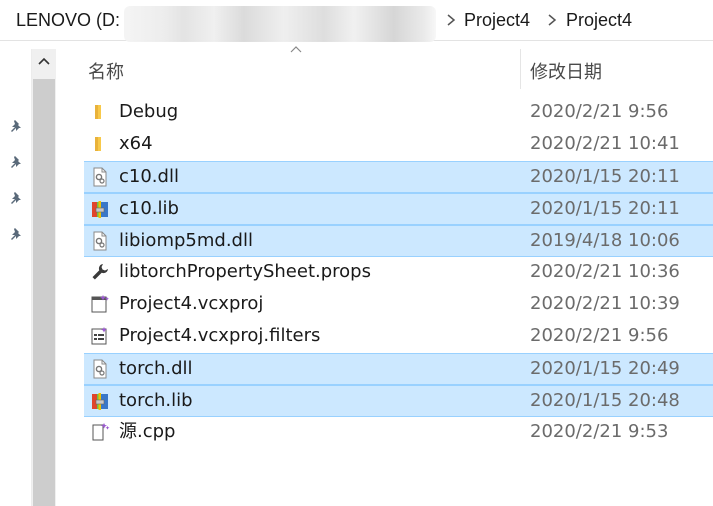 This screenshot has height=506, width=713. I want to click on address-bar: LENOVO (D: Project4 Project4, so click(356, 21).